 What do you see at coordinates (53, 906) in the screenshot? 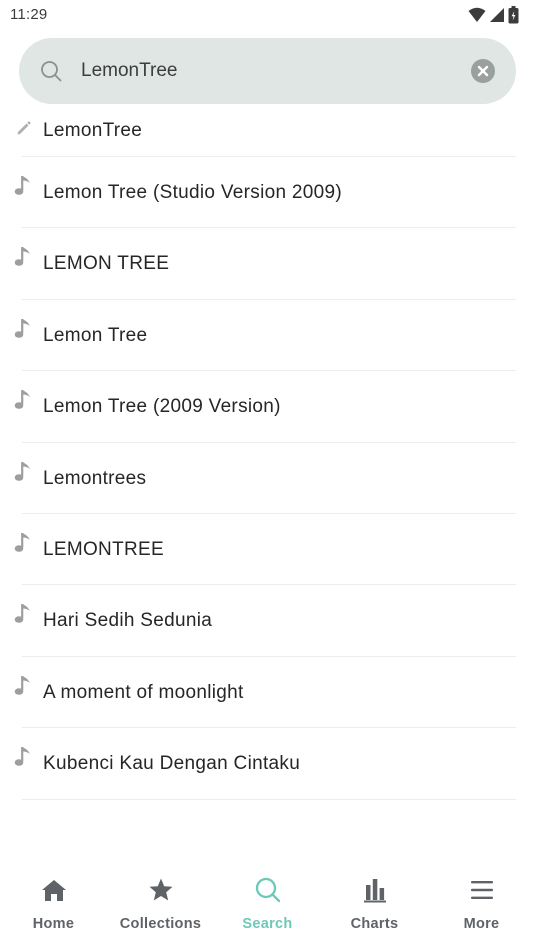
I see `nav-item-home: Home` at bounding box center [53, 906].